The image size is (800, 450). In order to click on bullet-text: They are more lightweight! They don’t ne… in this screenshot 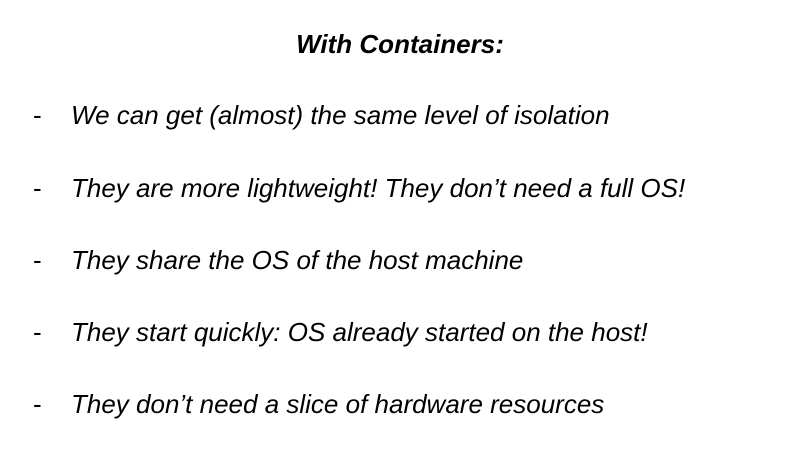, I will do `click(378, 188)`.